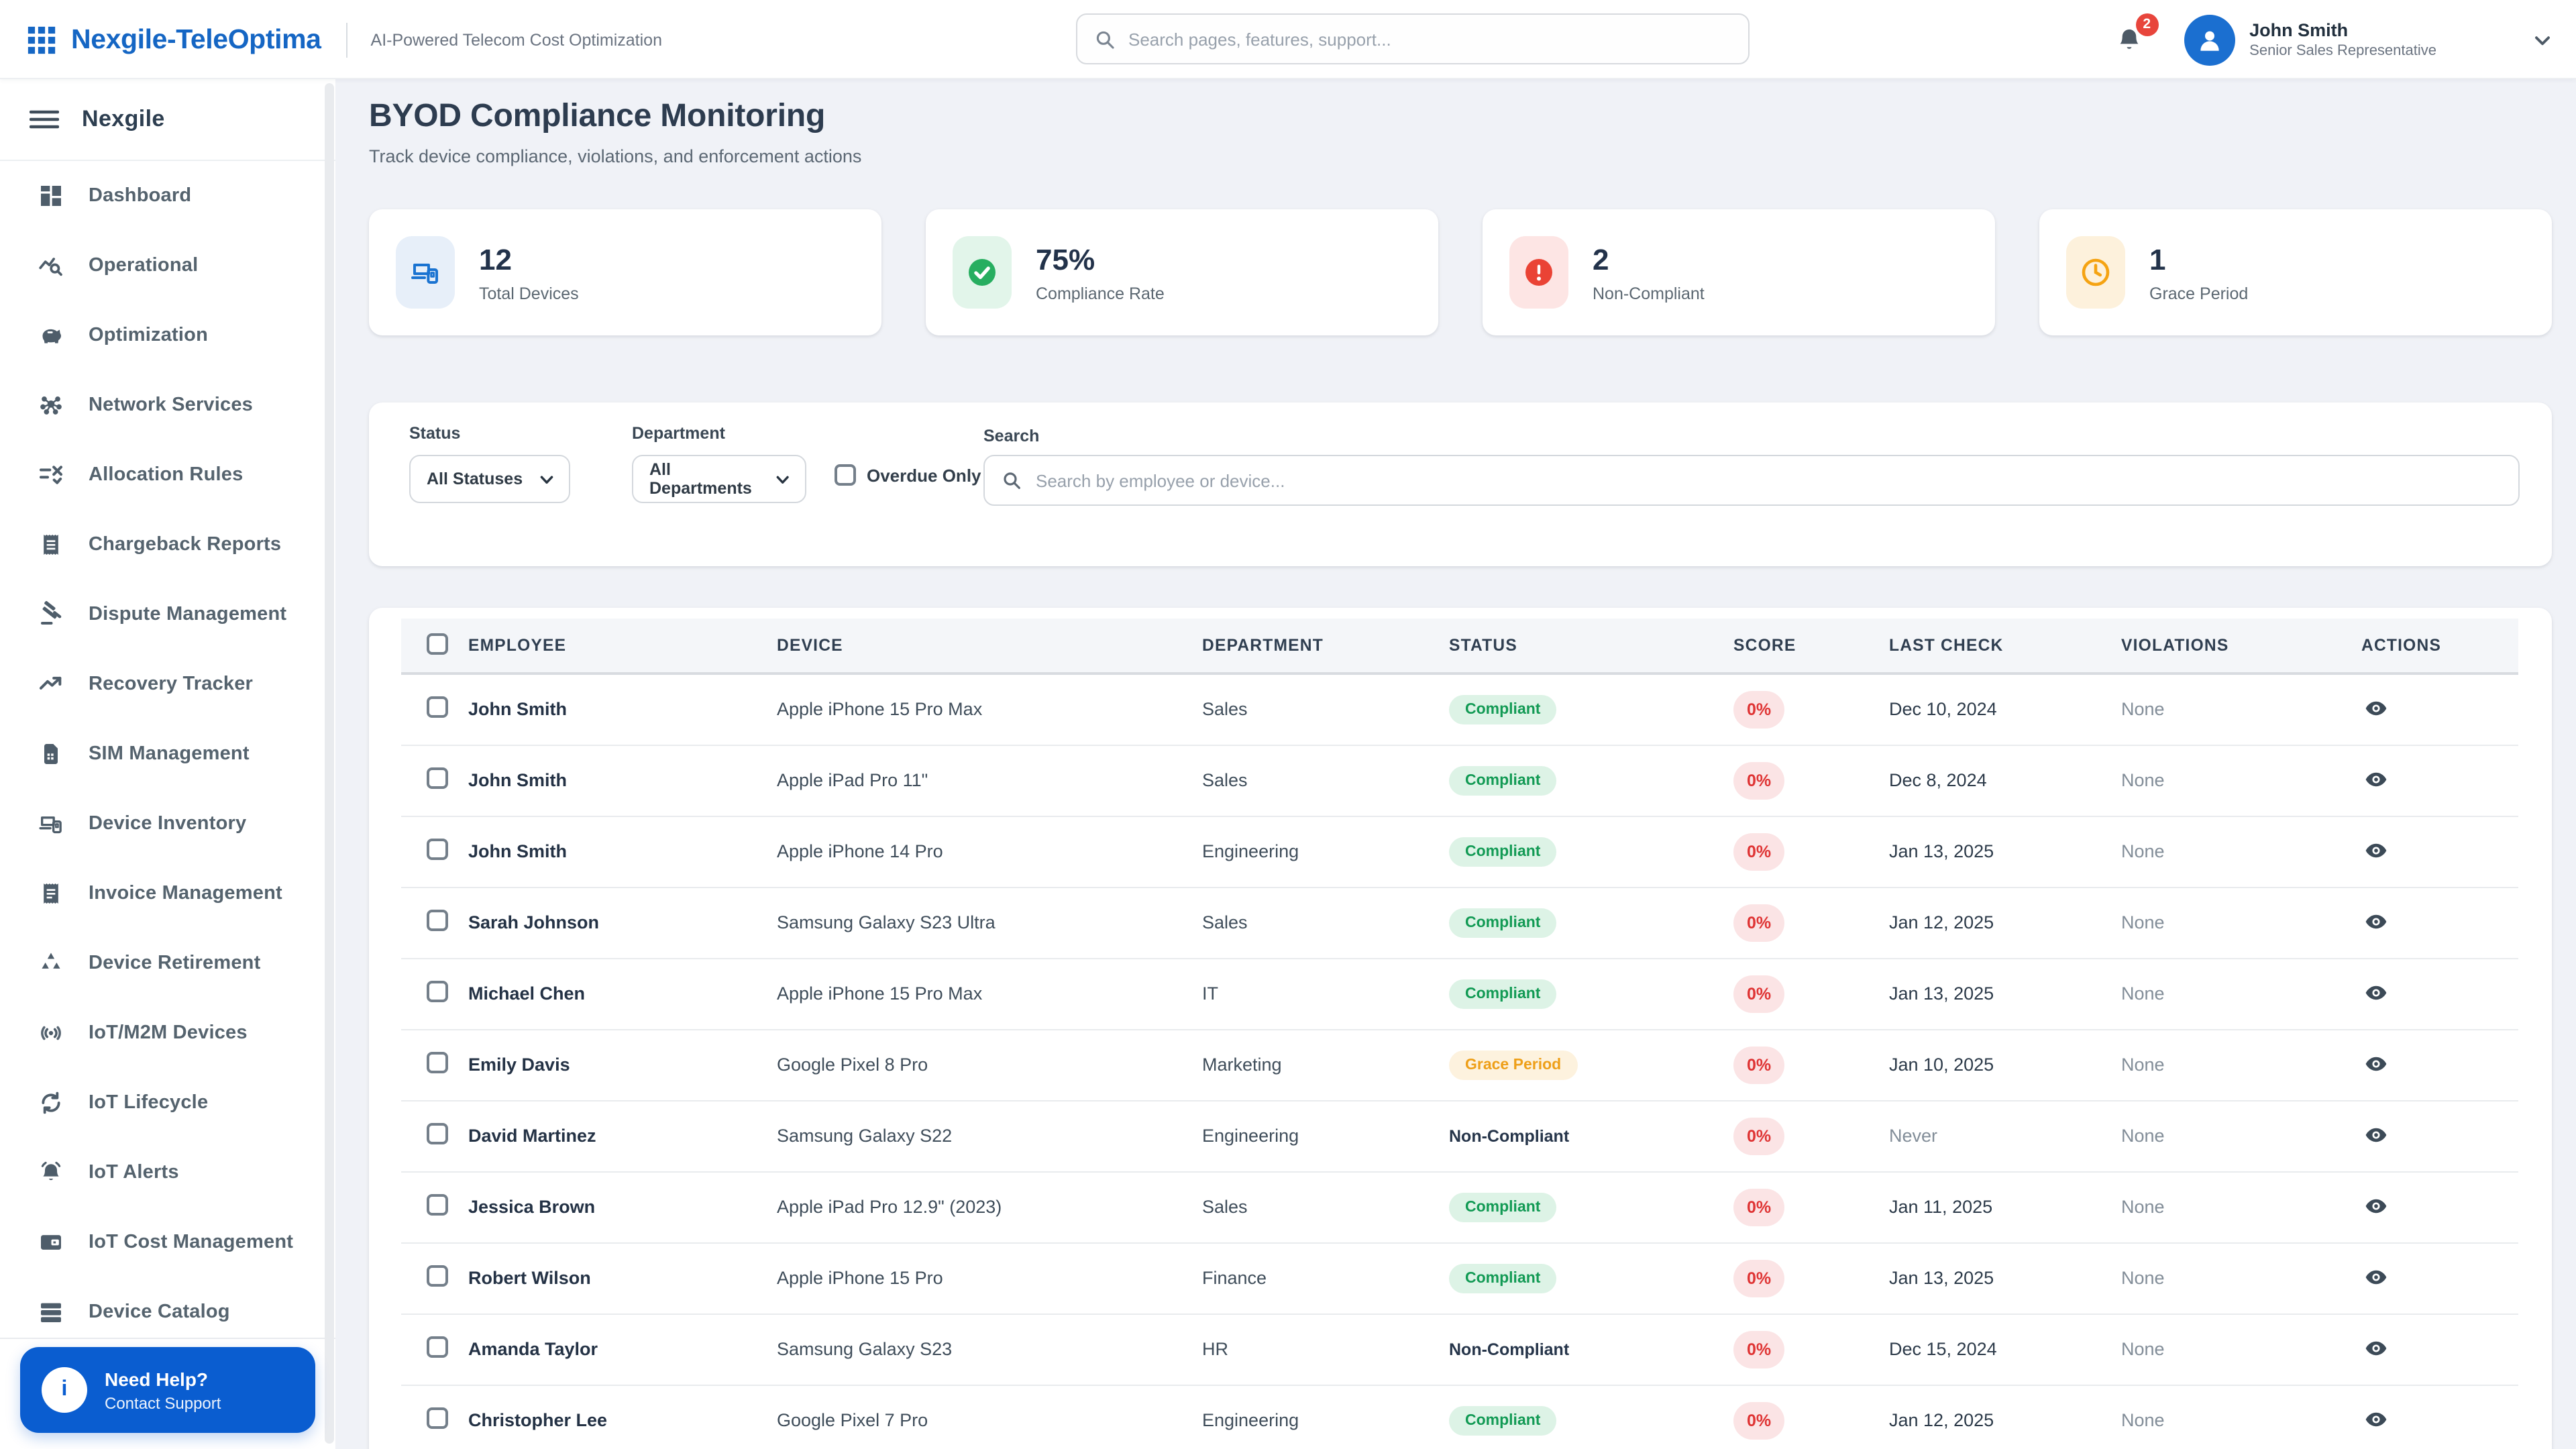 The height and width of the screenshot is (1449, 2576). I want to click on department: HR, so click(1325, 1349).